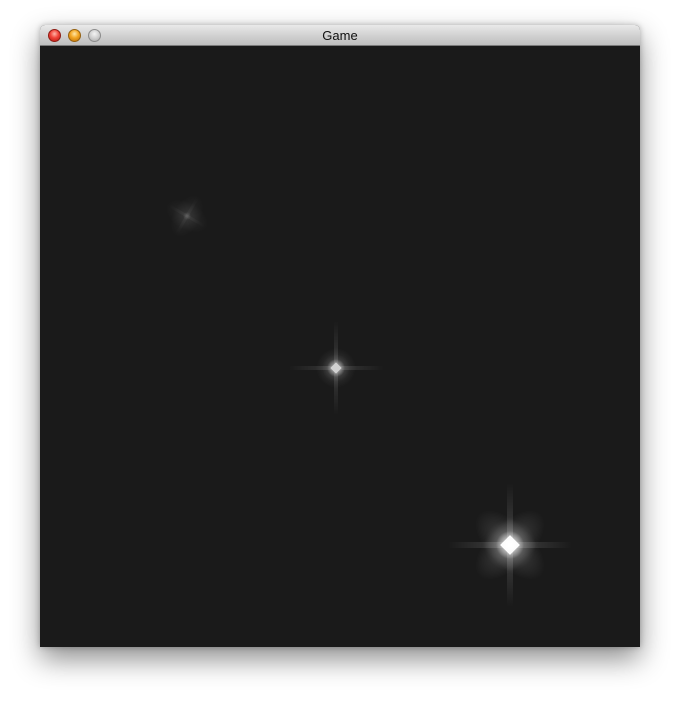 The width and height of the screenshot is (680, 702). I want to click on window-title: Game, so click(340, 35).